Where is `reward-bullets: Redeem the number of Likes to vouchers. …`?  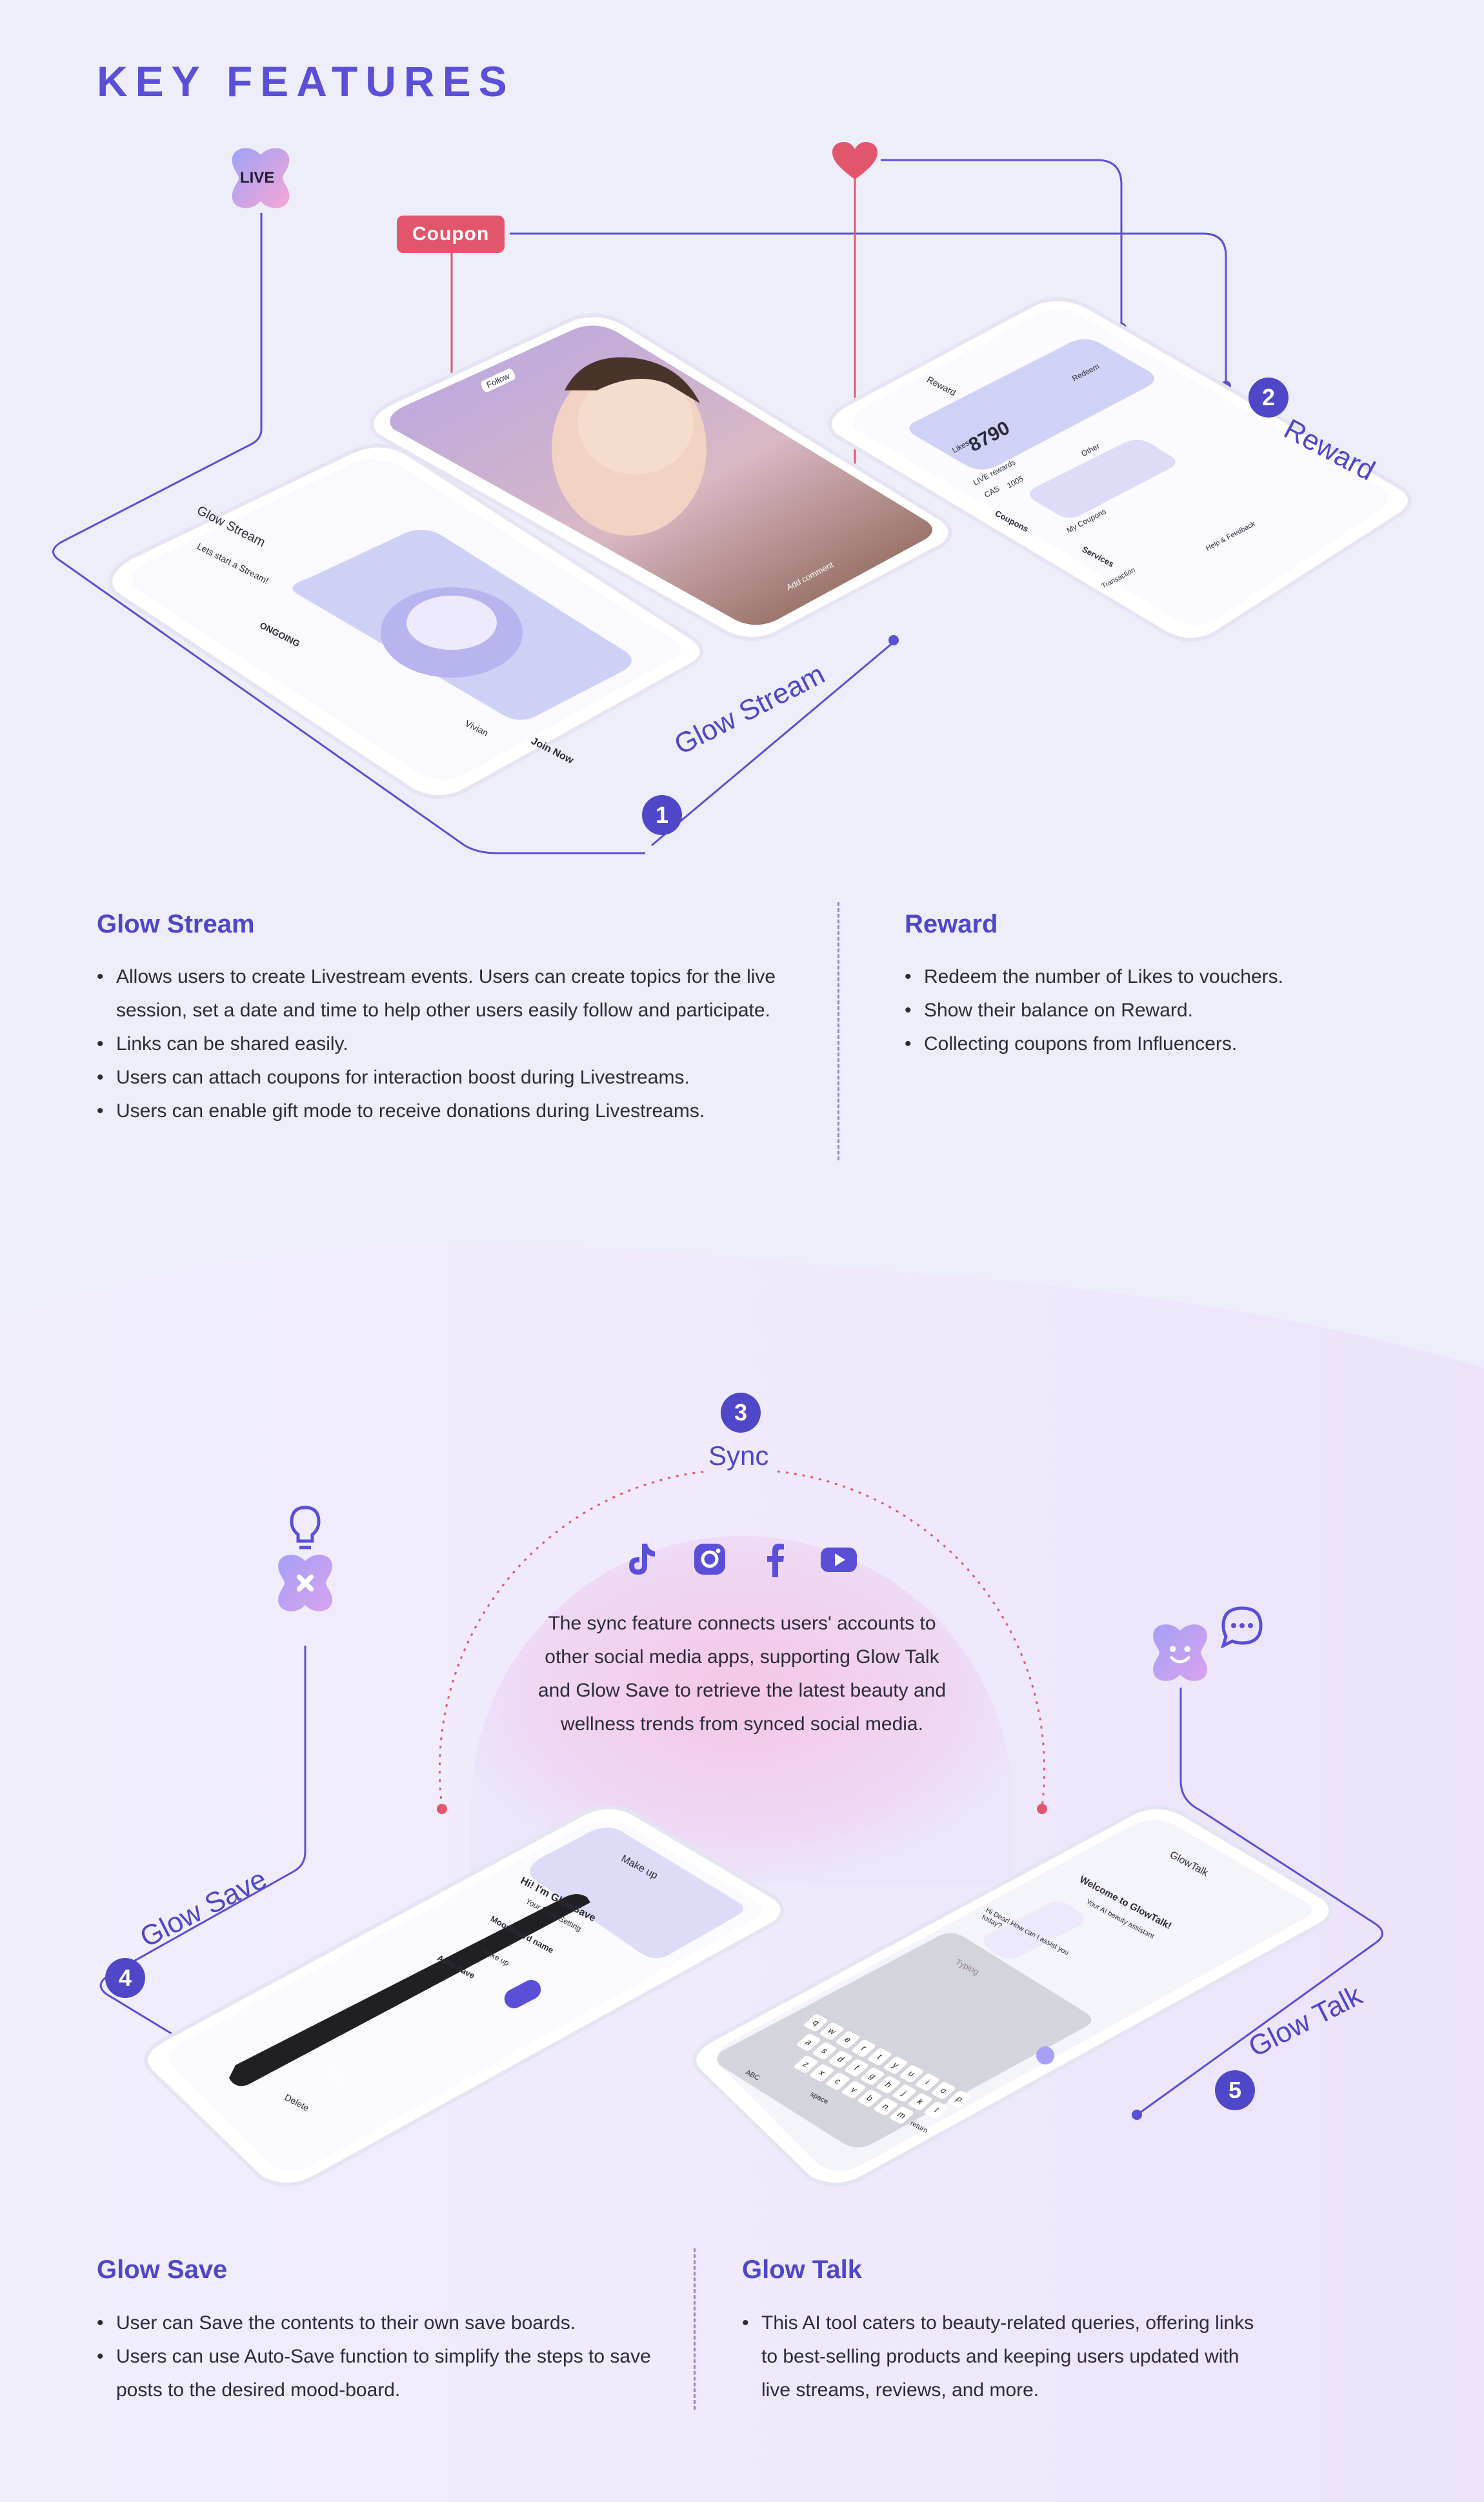 reward-bullets: Redeem the number of Likes to vouchers. … is located at coordinates (1150, 1011).